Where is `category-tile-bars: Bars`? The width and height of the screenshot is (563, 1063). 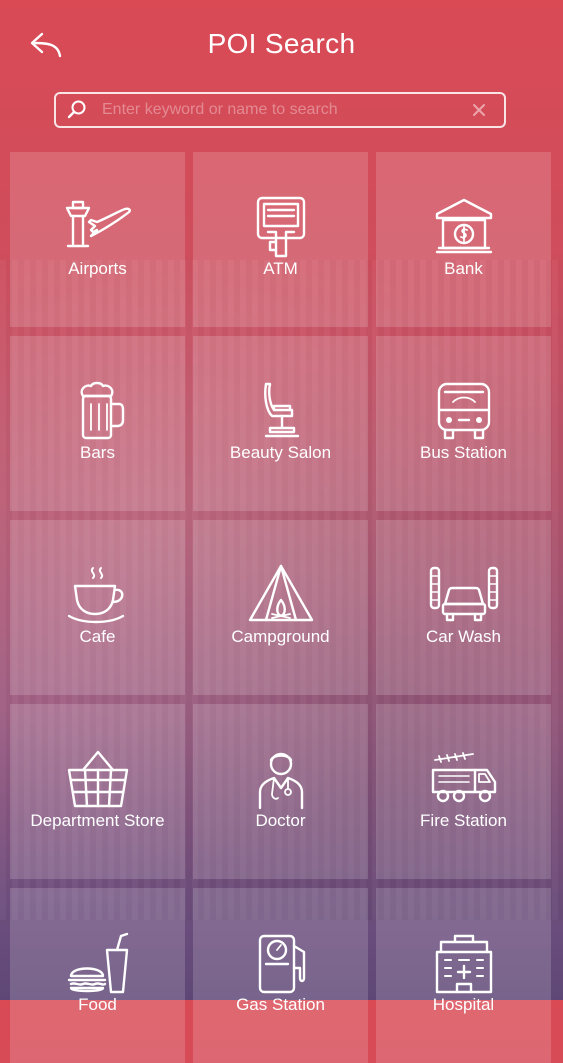
category-tile-bars: Bars is located at coordinates (97, 423).